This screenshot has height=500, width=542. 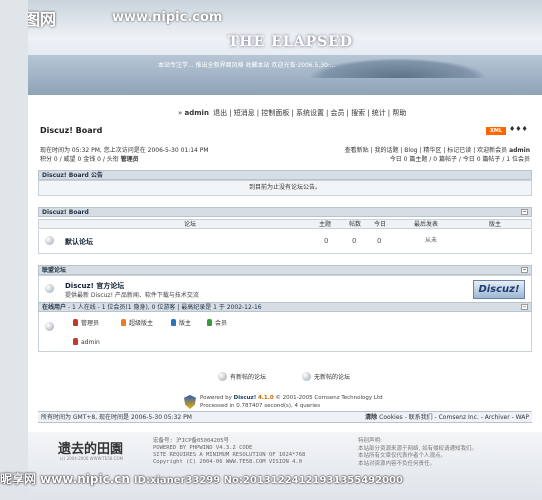 I want to click on discuz-link: Discuz!, so click(x=245, y=398).